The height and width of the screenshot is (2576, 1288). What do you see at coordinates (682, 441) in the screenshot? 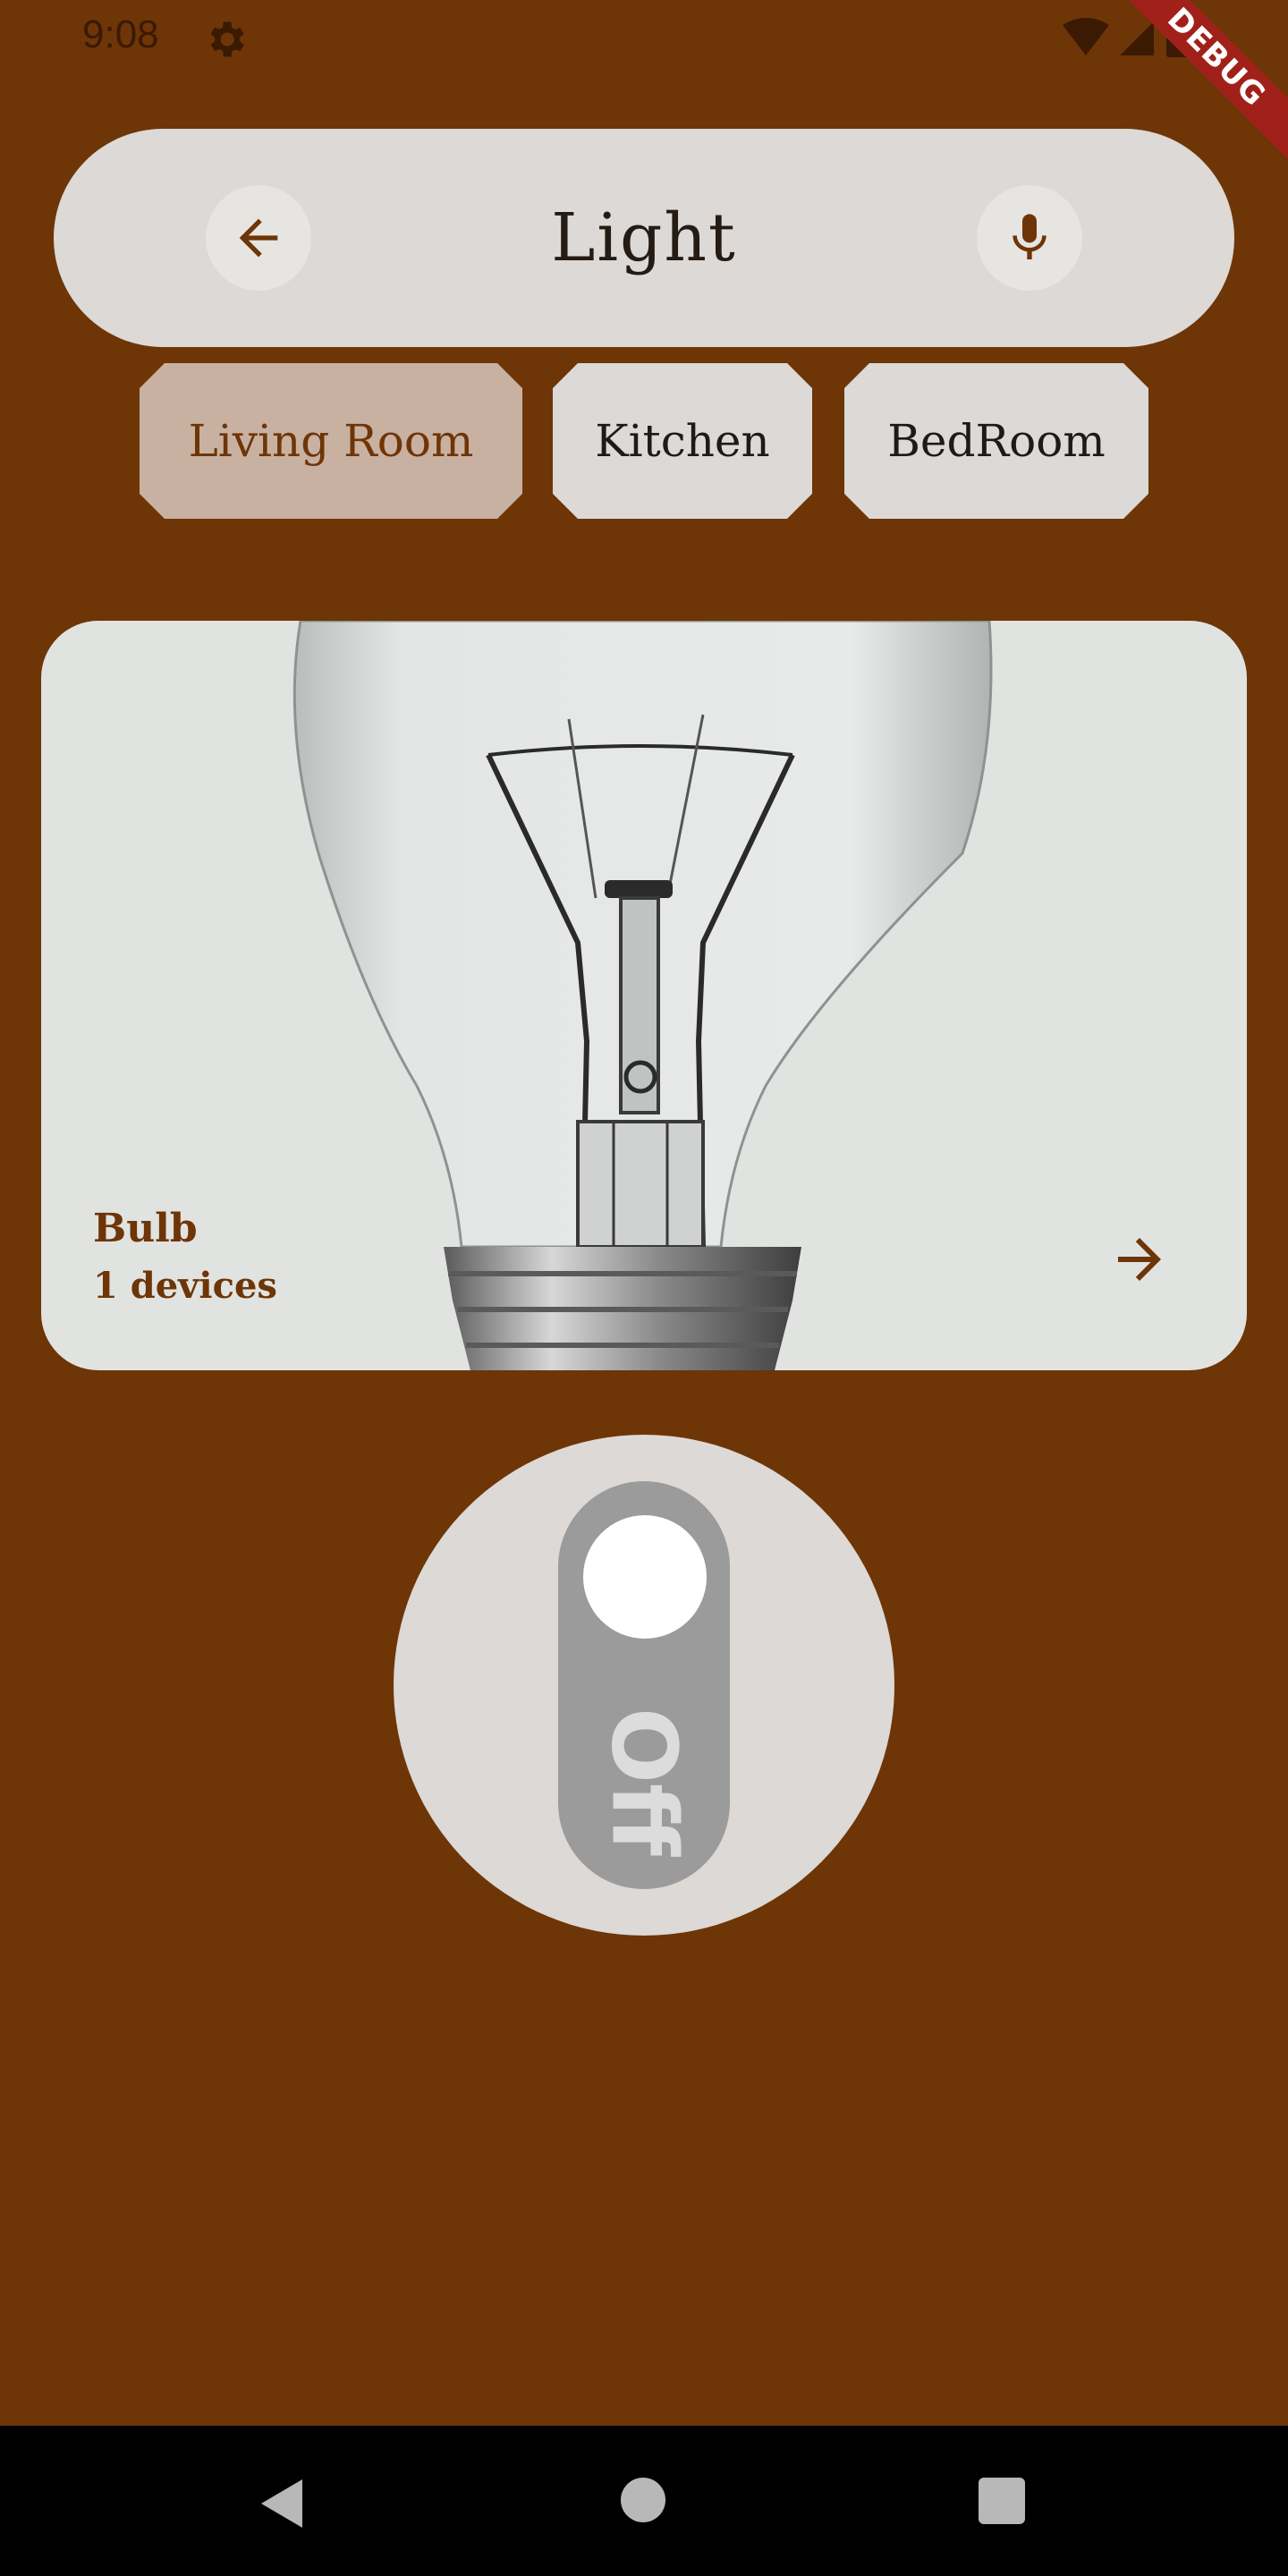
I see `tab-kitchen: Kitchen` at bounding box center [682, 441].